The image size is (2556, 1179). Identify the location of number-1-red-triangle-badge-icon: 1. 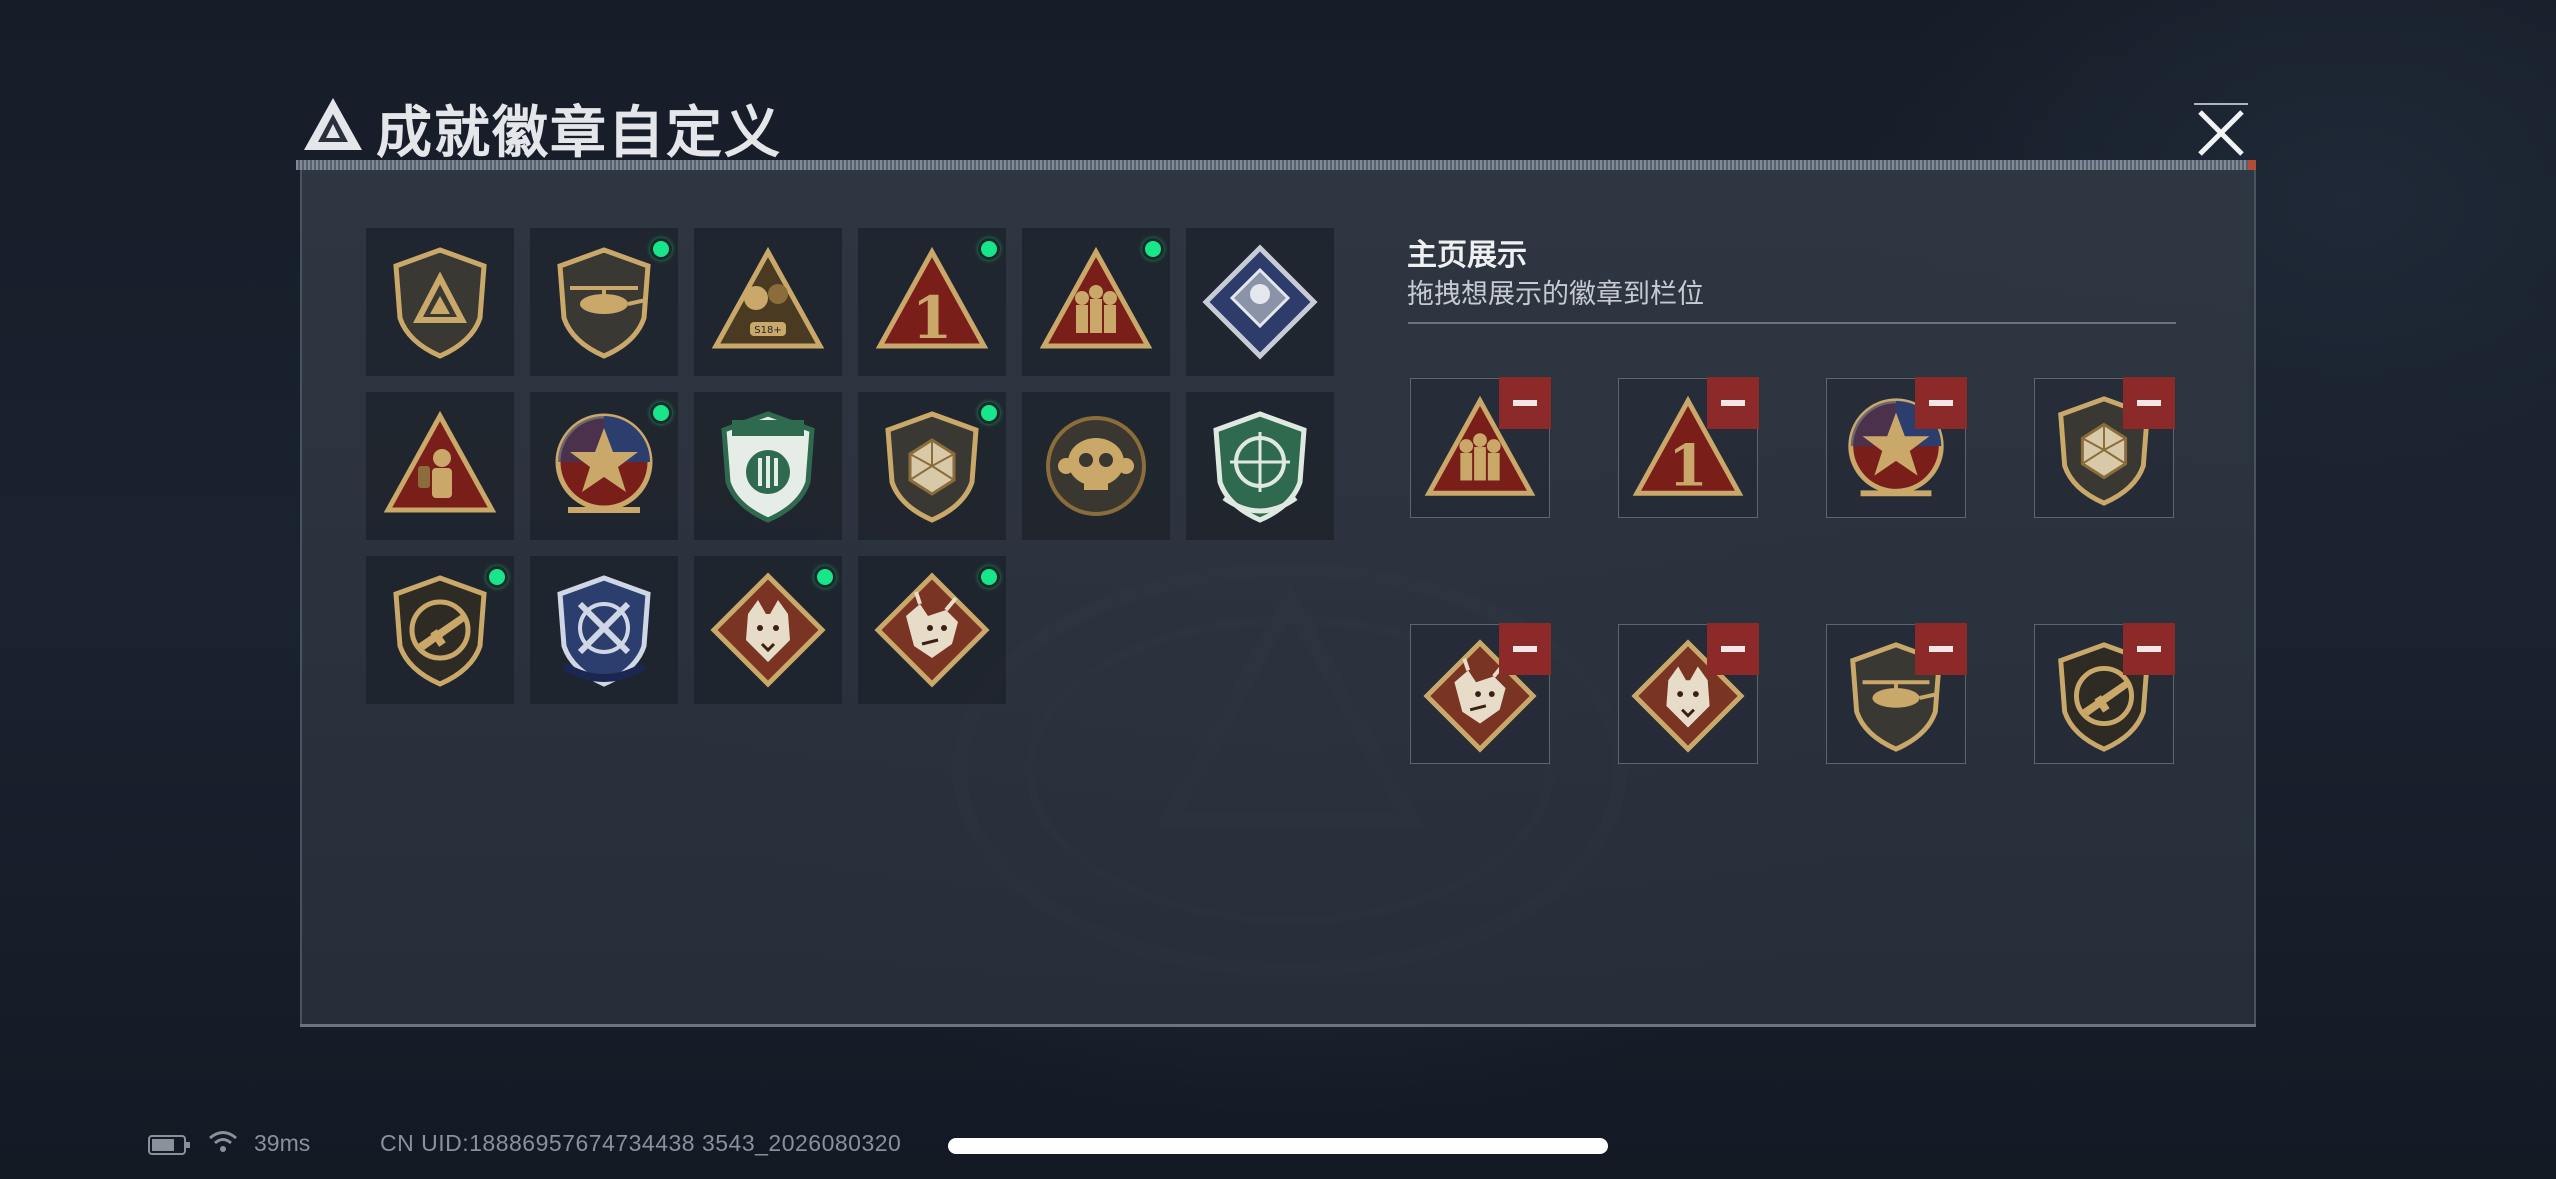
(932, 299).